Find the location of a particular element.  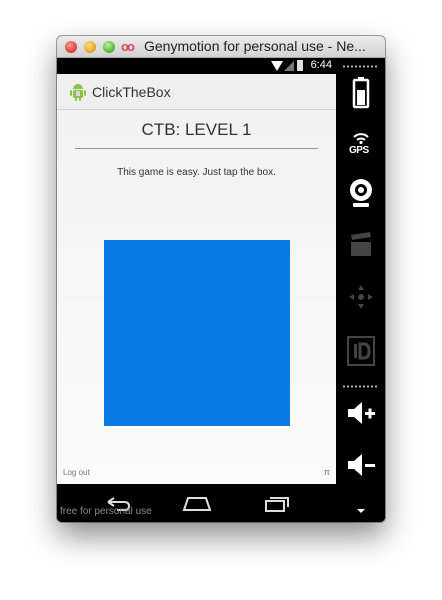

dpad-icon is located at coordinates (361, 297).